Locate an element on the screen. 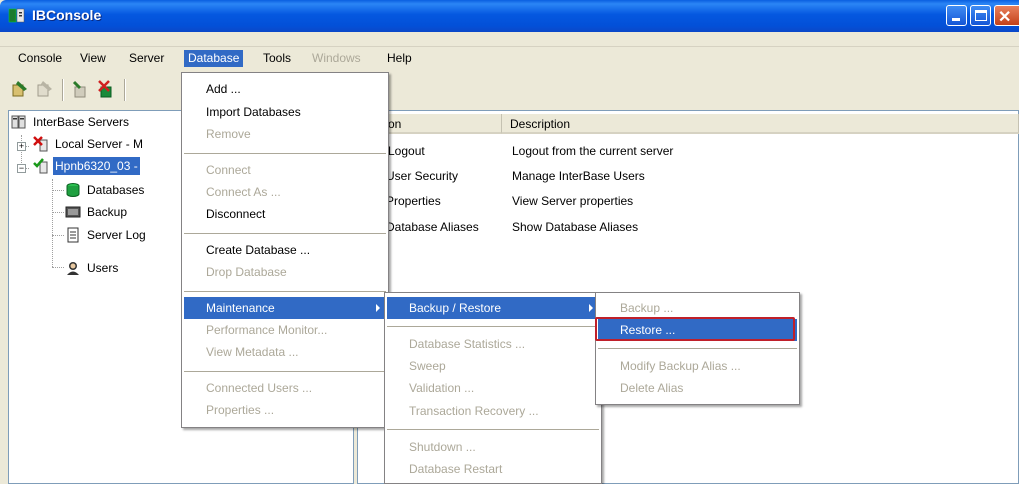 The height and width of the screenshot is (484, 1019). maximize-icon is located at coordinates (981, 15).